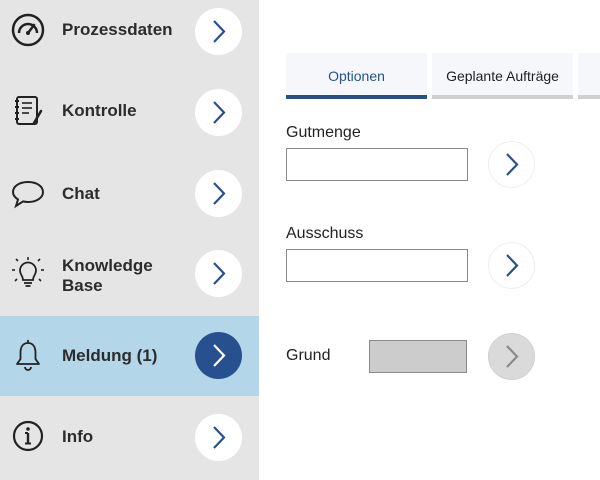 Image resolution: width=600 pixels, height=480 pixels. I want to click on ausschuss-submit-button, so click(511, 265).